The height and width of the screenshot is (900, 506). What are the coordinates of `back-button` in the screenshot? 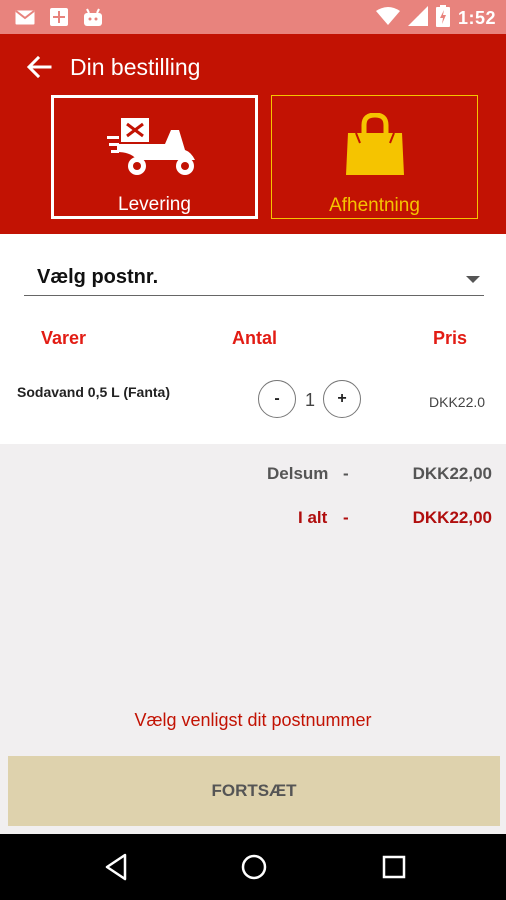 It's located at (39, 67).